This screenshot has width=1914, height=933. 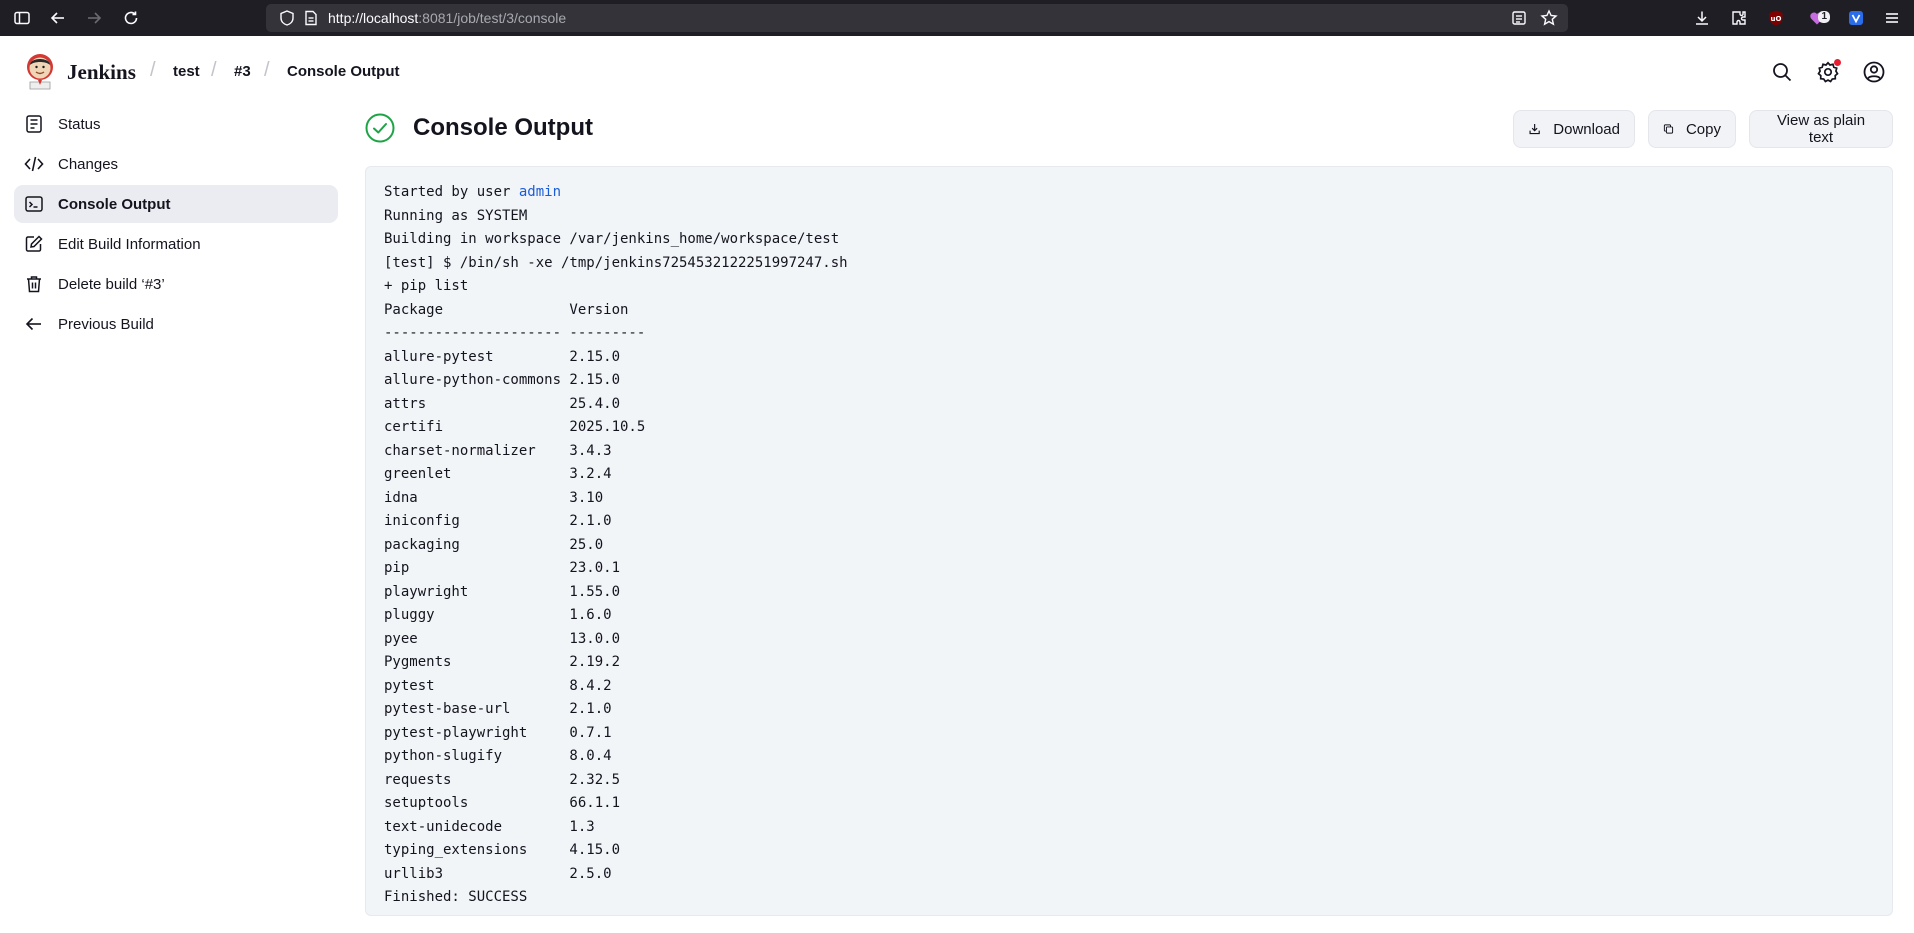 What do you see at coordinates (242, 71) in the screenshot?
I see `breadcrumb-build: #3` at bounding box center [242, 71].